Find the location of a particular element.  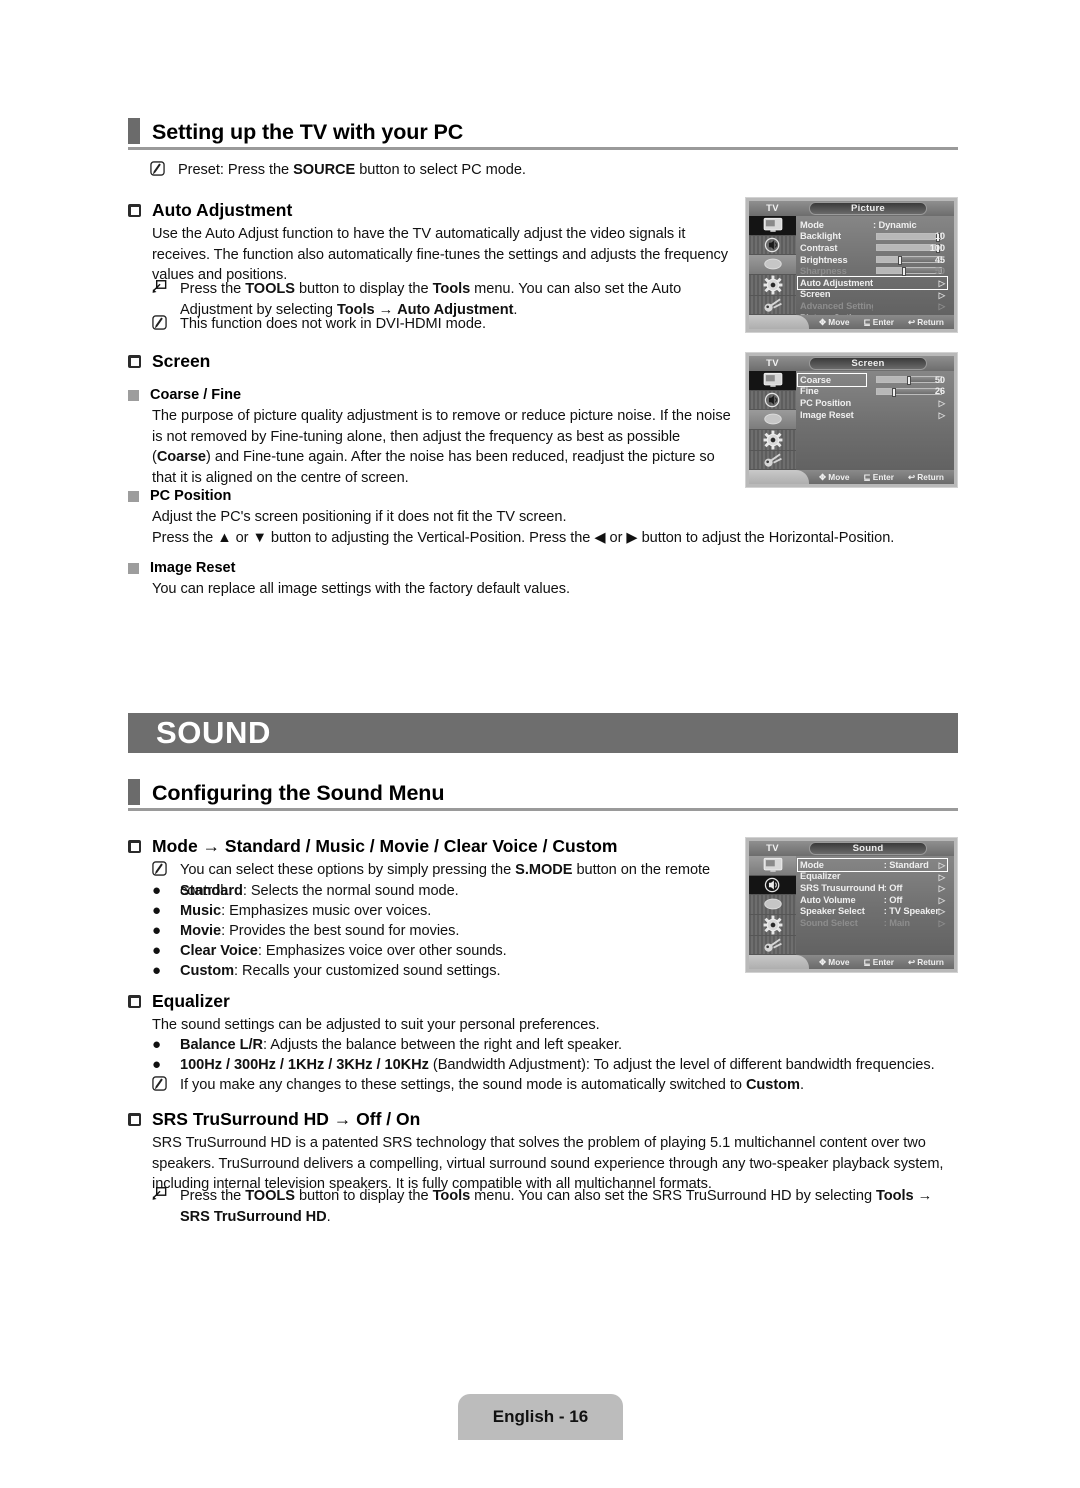

osd-row-contrast: Contrast 100 is located at coordinates (874, 248).